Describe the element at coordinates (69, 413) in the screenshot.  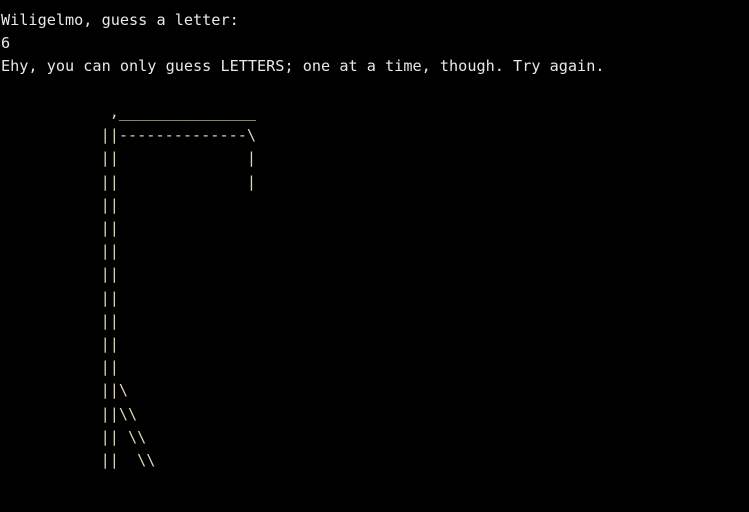
I see `gallows-line: ||\\` at that location.